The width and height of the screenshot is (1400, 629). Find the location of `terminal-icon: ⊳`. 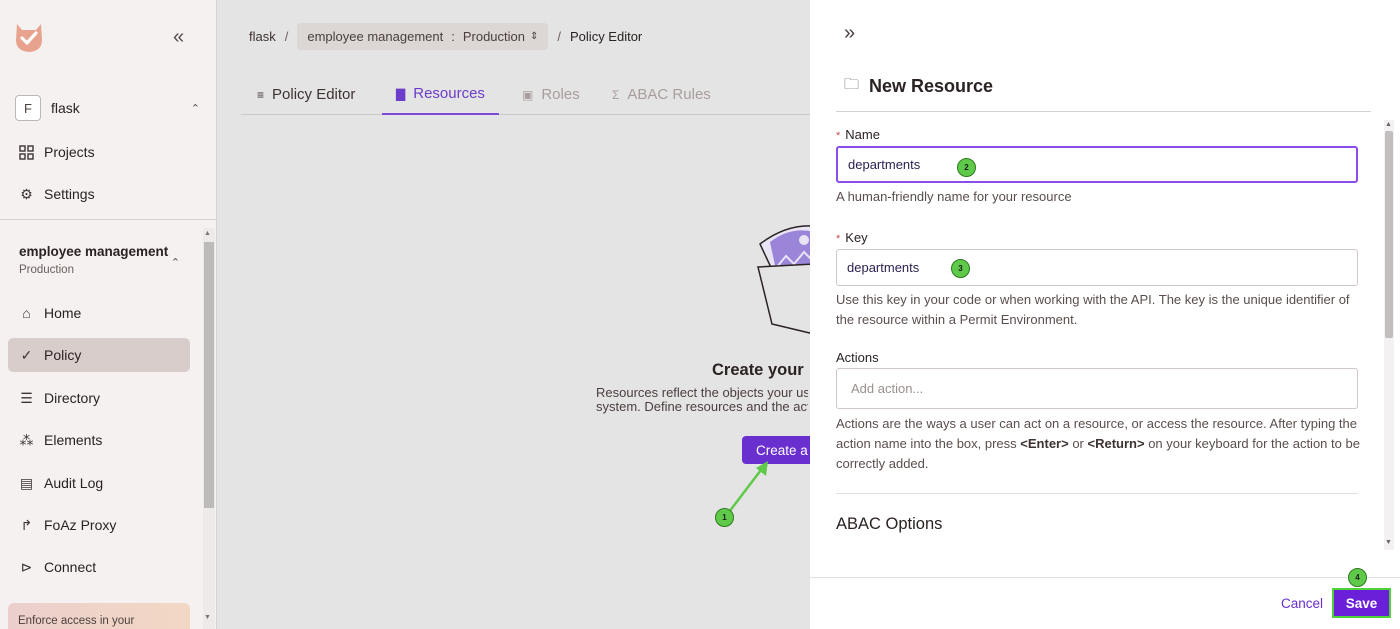

terminal-icon: ⊳ is located at coordinates (26, 566).